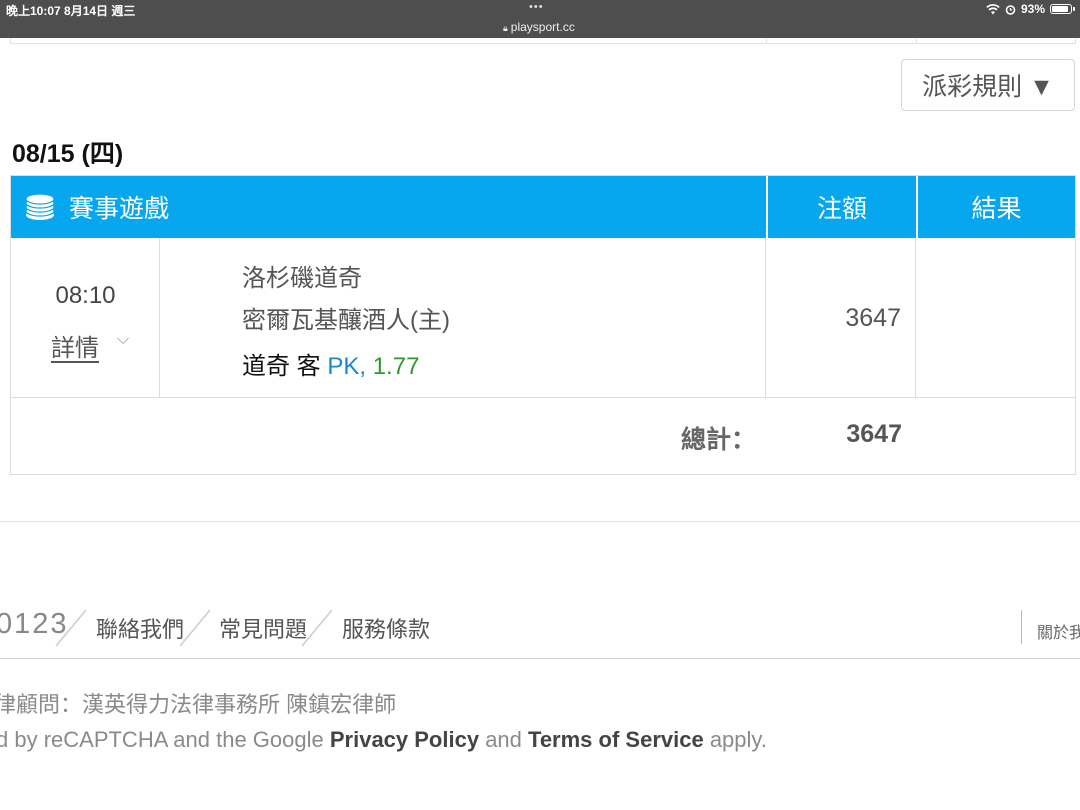 This screenshot has width=1080, height=810. I want to click on pick-line: 道奇 客 PK, 1.77, so click(330, 363).